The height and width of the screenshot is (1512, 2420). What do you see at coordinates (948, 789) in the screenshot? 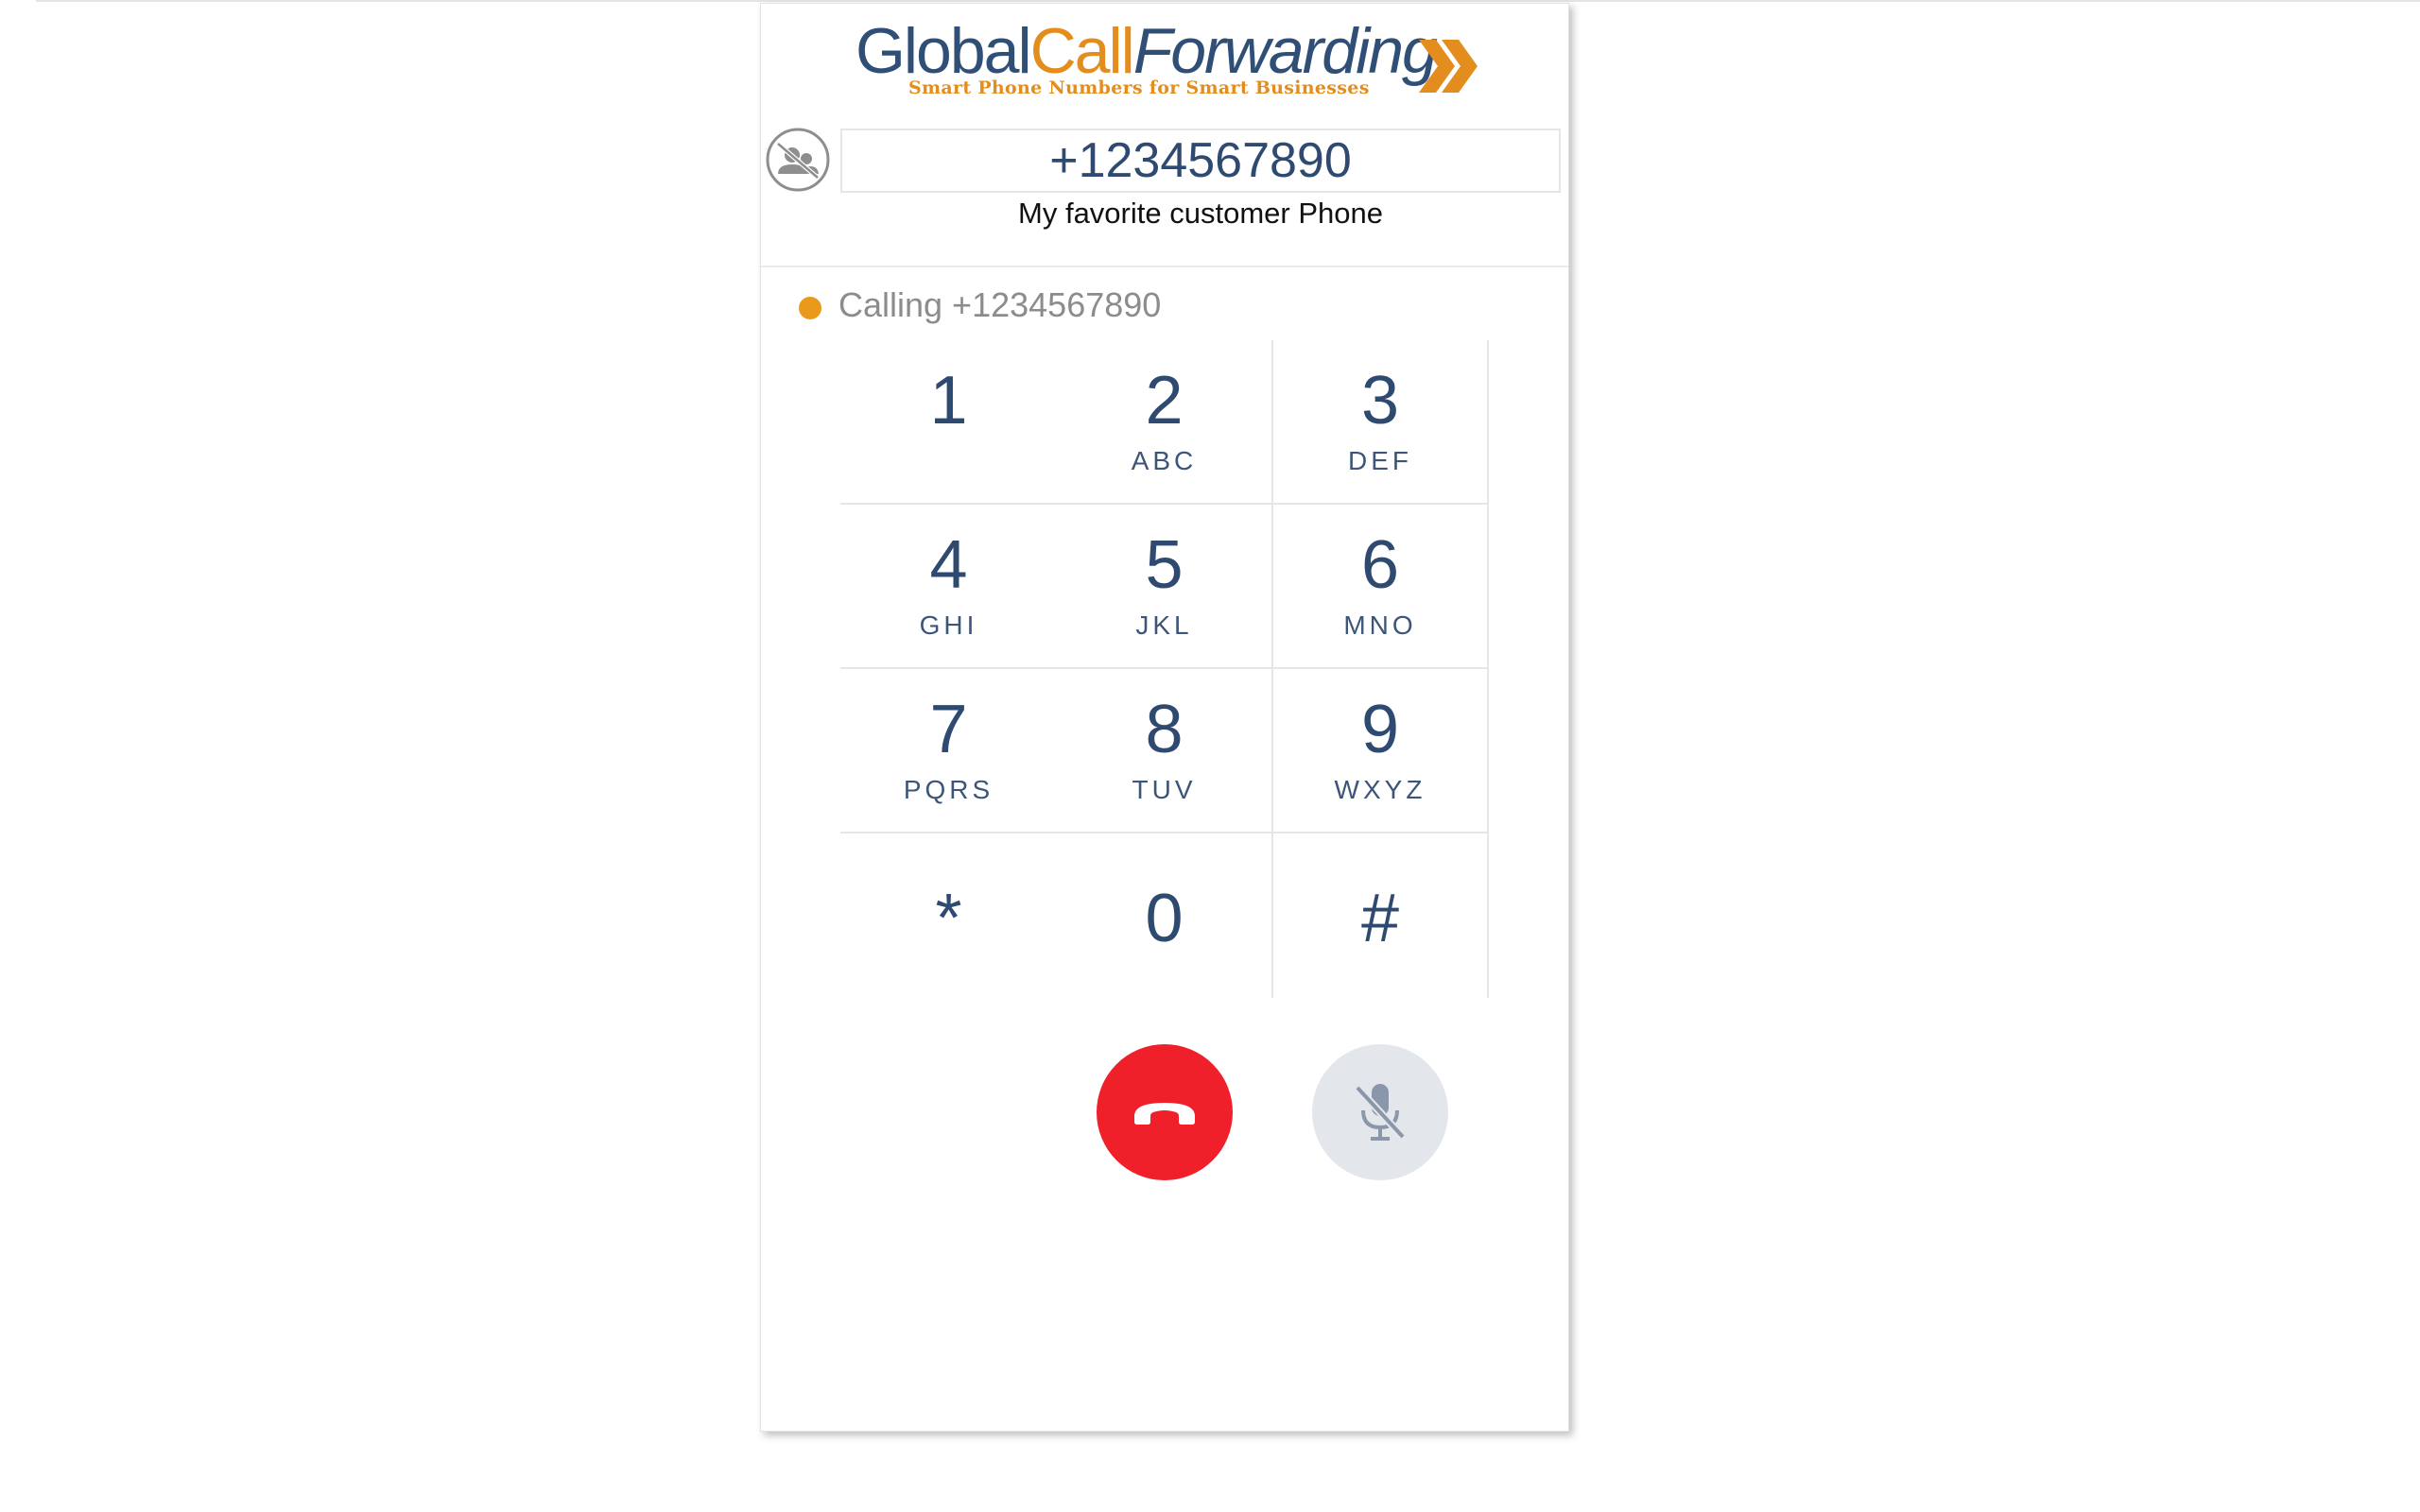
I see `key-letters: PQRS` at bounding box center [948, 789].